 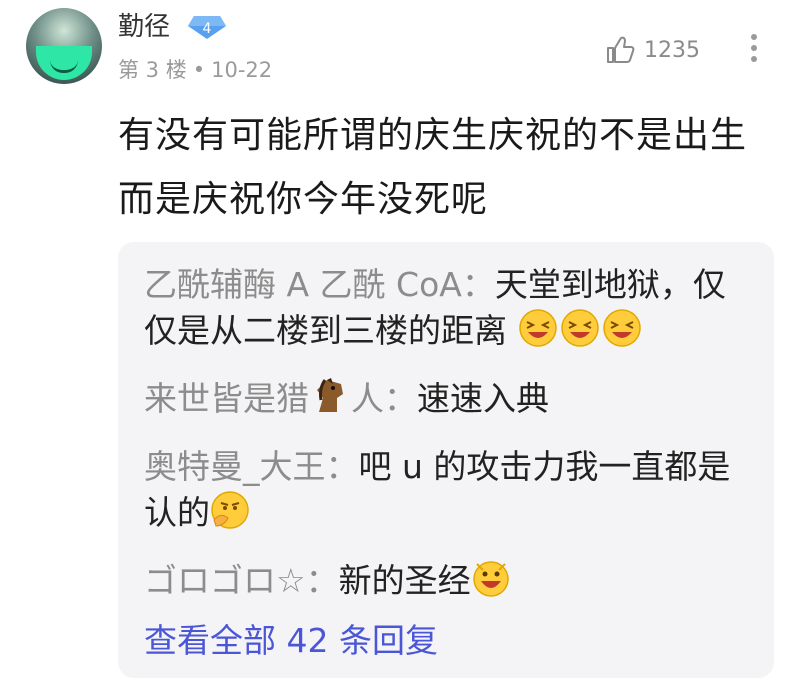 I want to click on reply-author: 来世皆是猎 人：, so click(x=280, y=398).